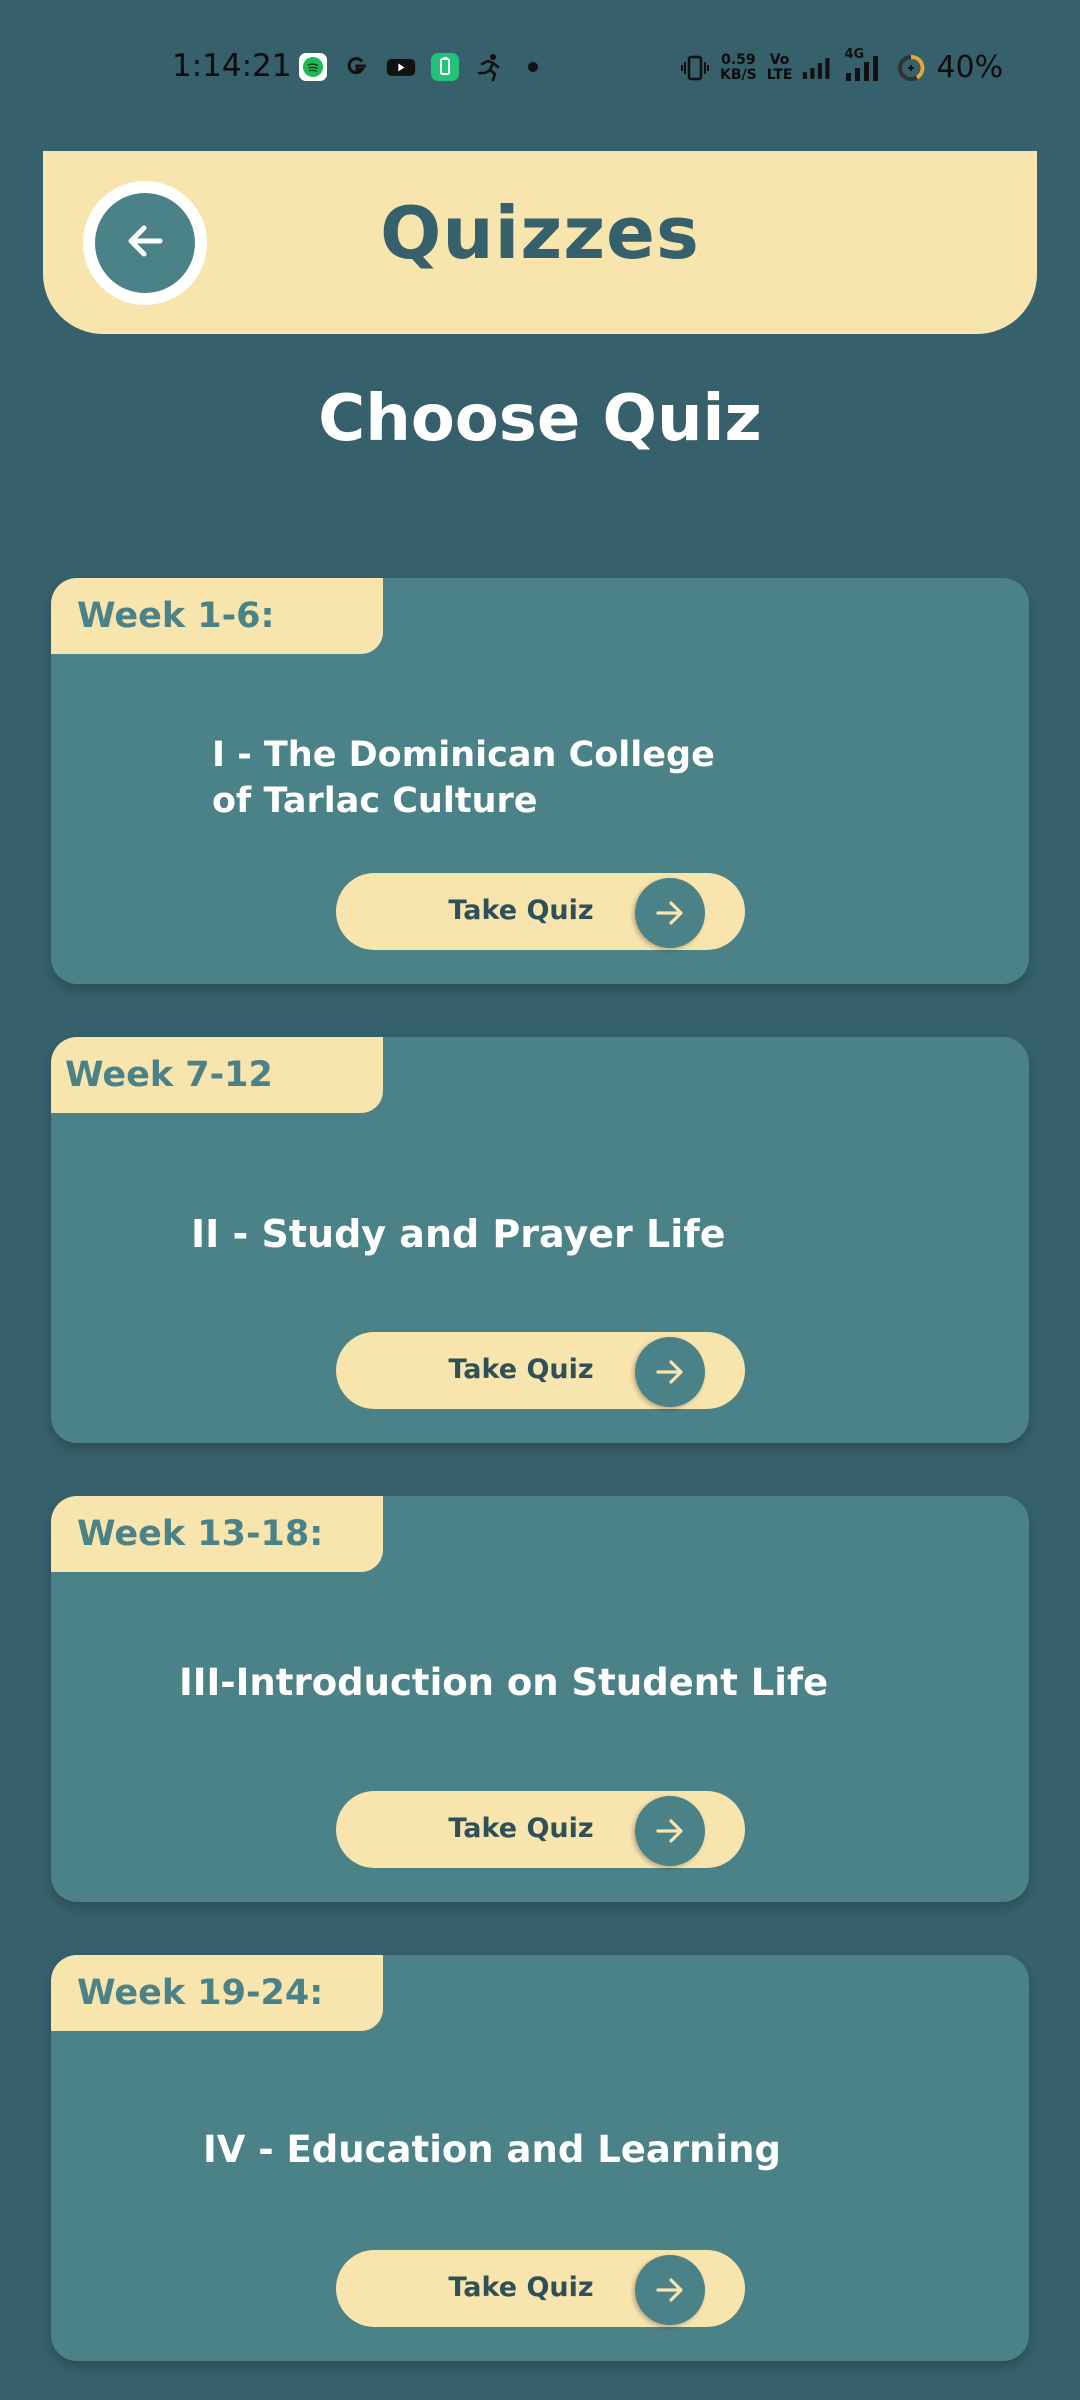 This screenshot has height=2400, width=1080. What do you see at coordinates (540, 233) in the screenshot?
I see `header-title: Quizzes` at bounding box center [540, 233].